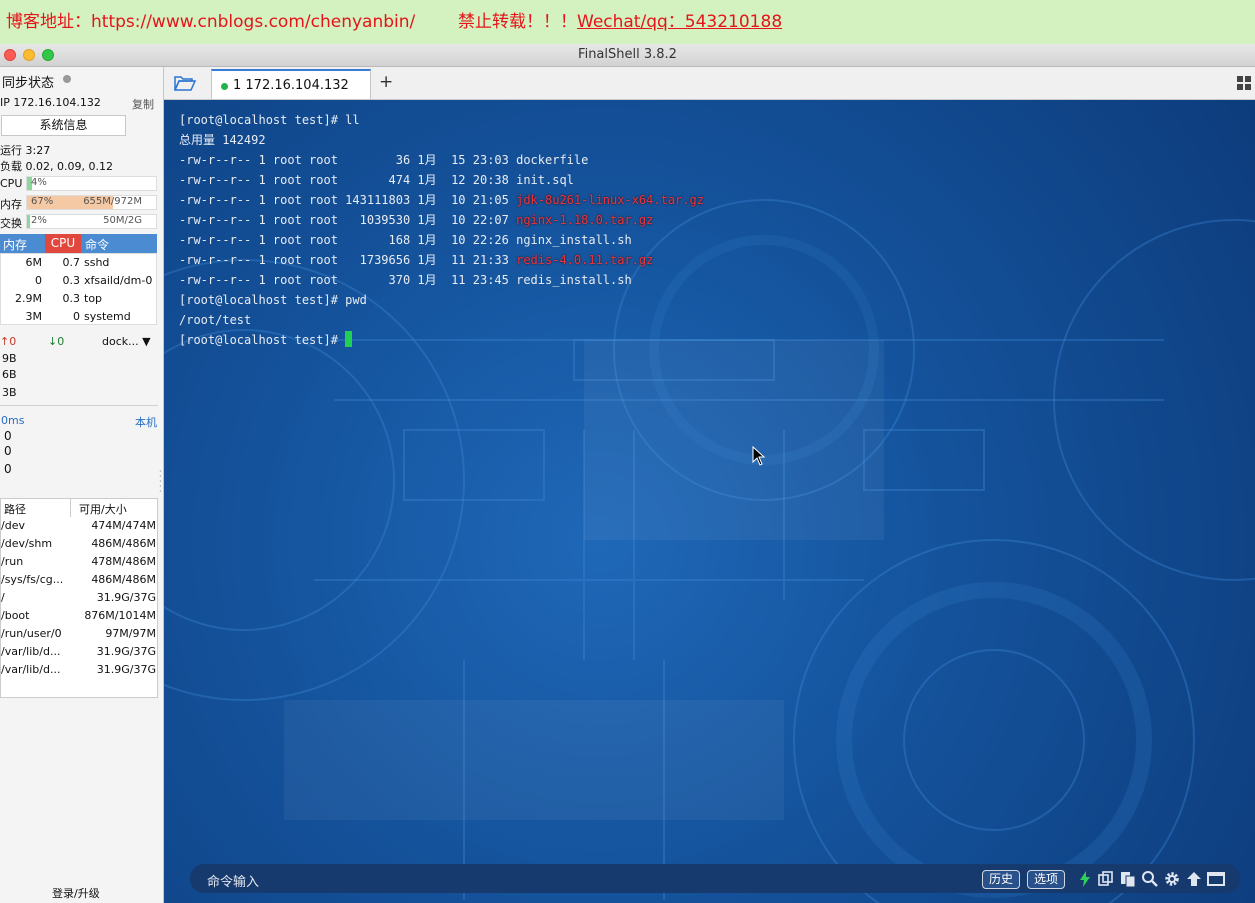 The width and height of the screenshot is (1255, 903). Describe the element at coordinates (61, 341) in the screenshot. I see `net-download-value: 0` at that location.